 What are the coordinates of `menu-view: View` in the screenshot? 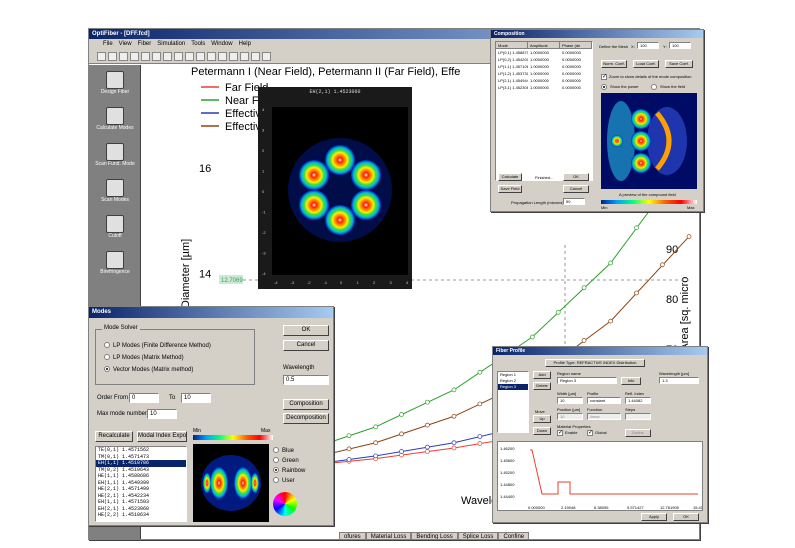 It's located at (125, 44).